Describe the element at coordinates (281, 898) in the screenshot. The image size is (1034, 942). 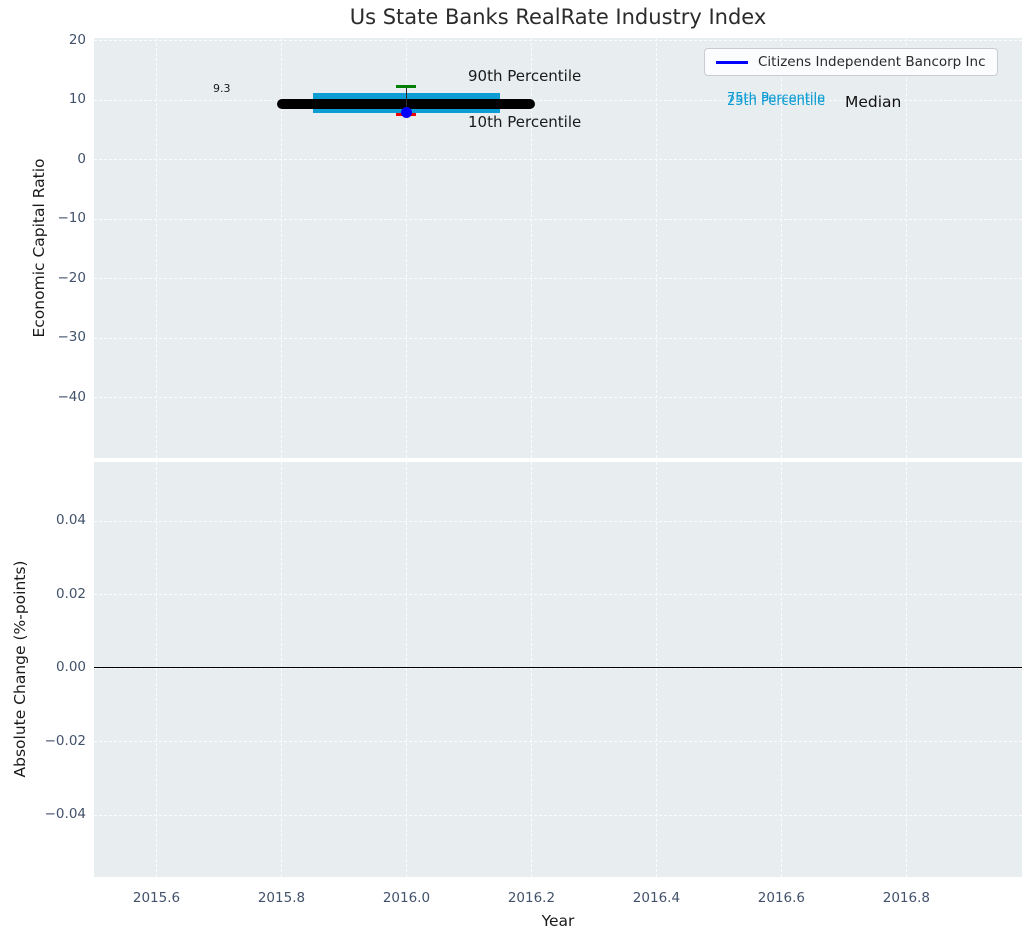
I see `x-tick-label: 2015.8` at that location.